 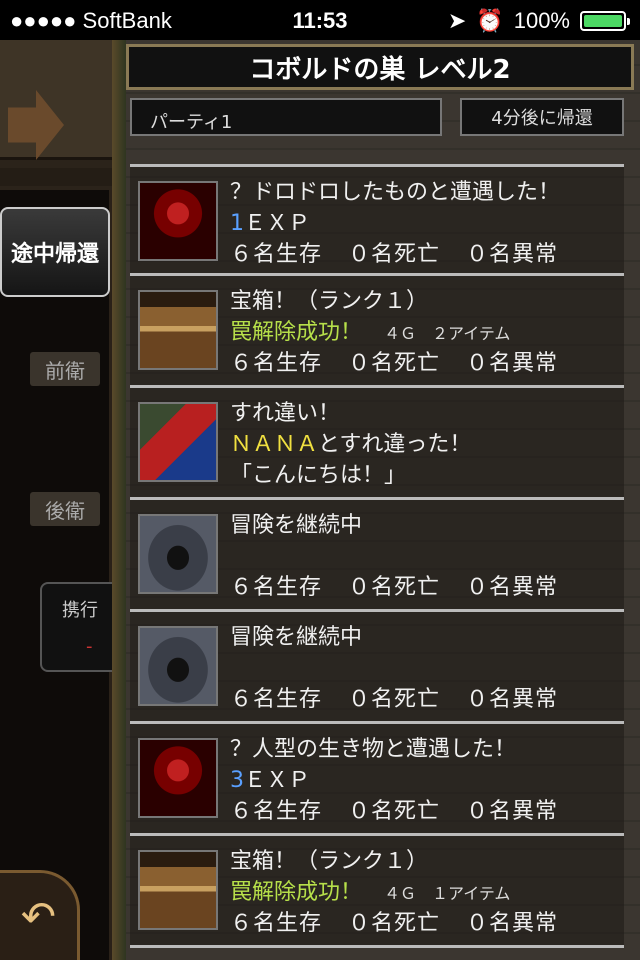 I want to click on log-item: ？人型の生き物と遭遇した！ 3ＥＸＰ ６名生存 ０名死亡 ０名異常, so click(x=377, y=780).